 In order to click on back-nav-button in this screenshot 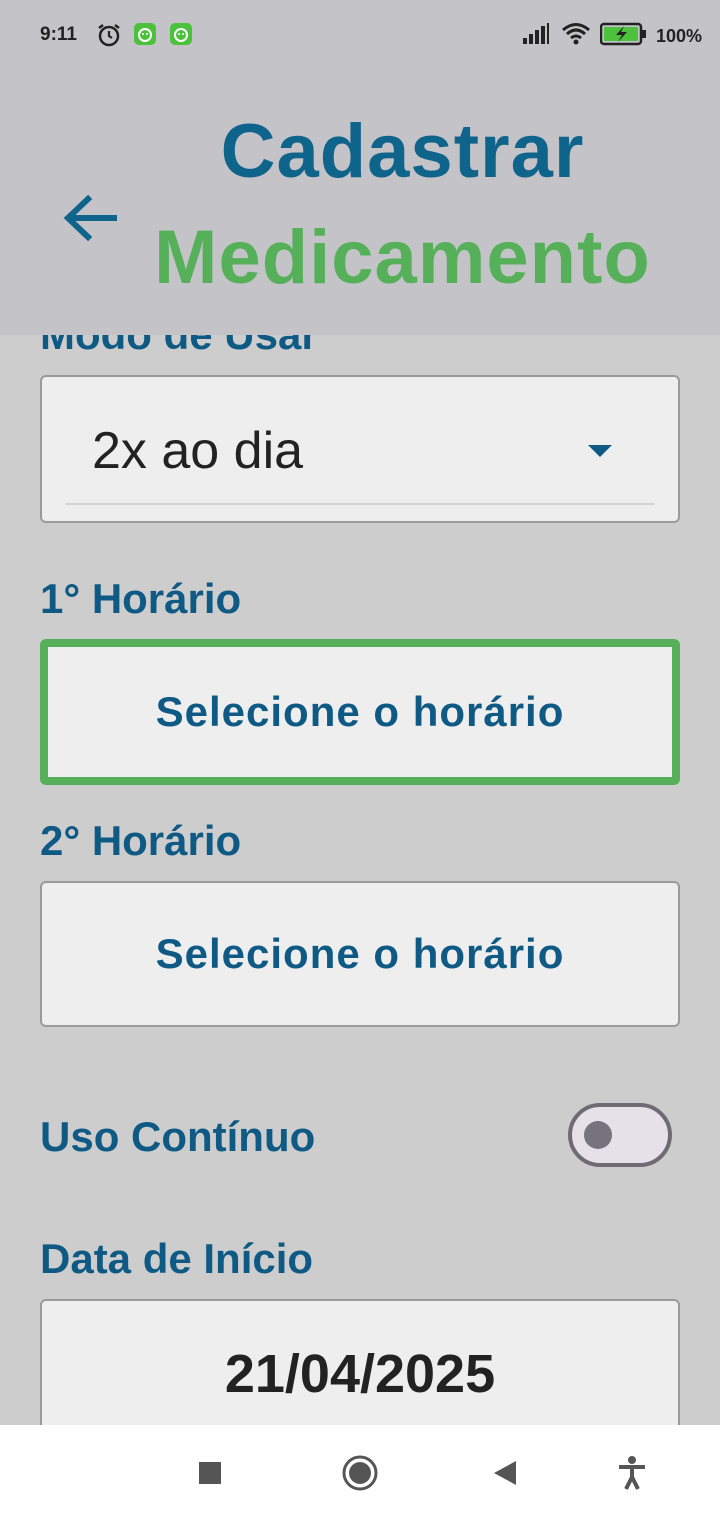, I will do `click(506, 1473)`.